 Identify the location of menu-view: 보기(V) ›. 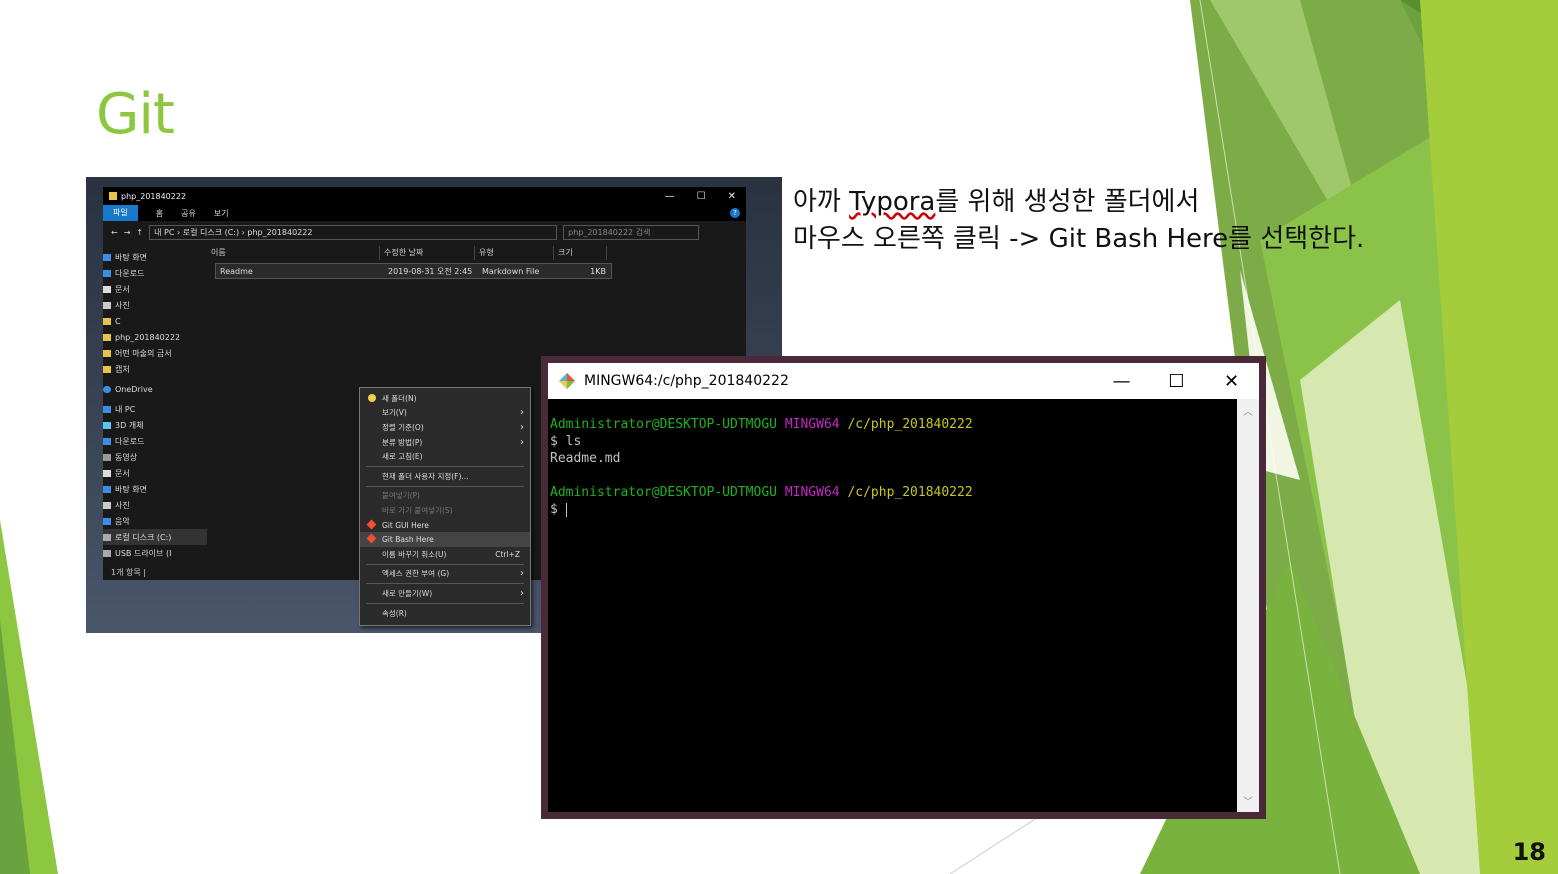
(445, 413).